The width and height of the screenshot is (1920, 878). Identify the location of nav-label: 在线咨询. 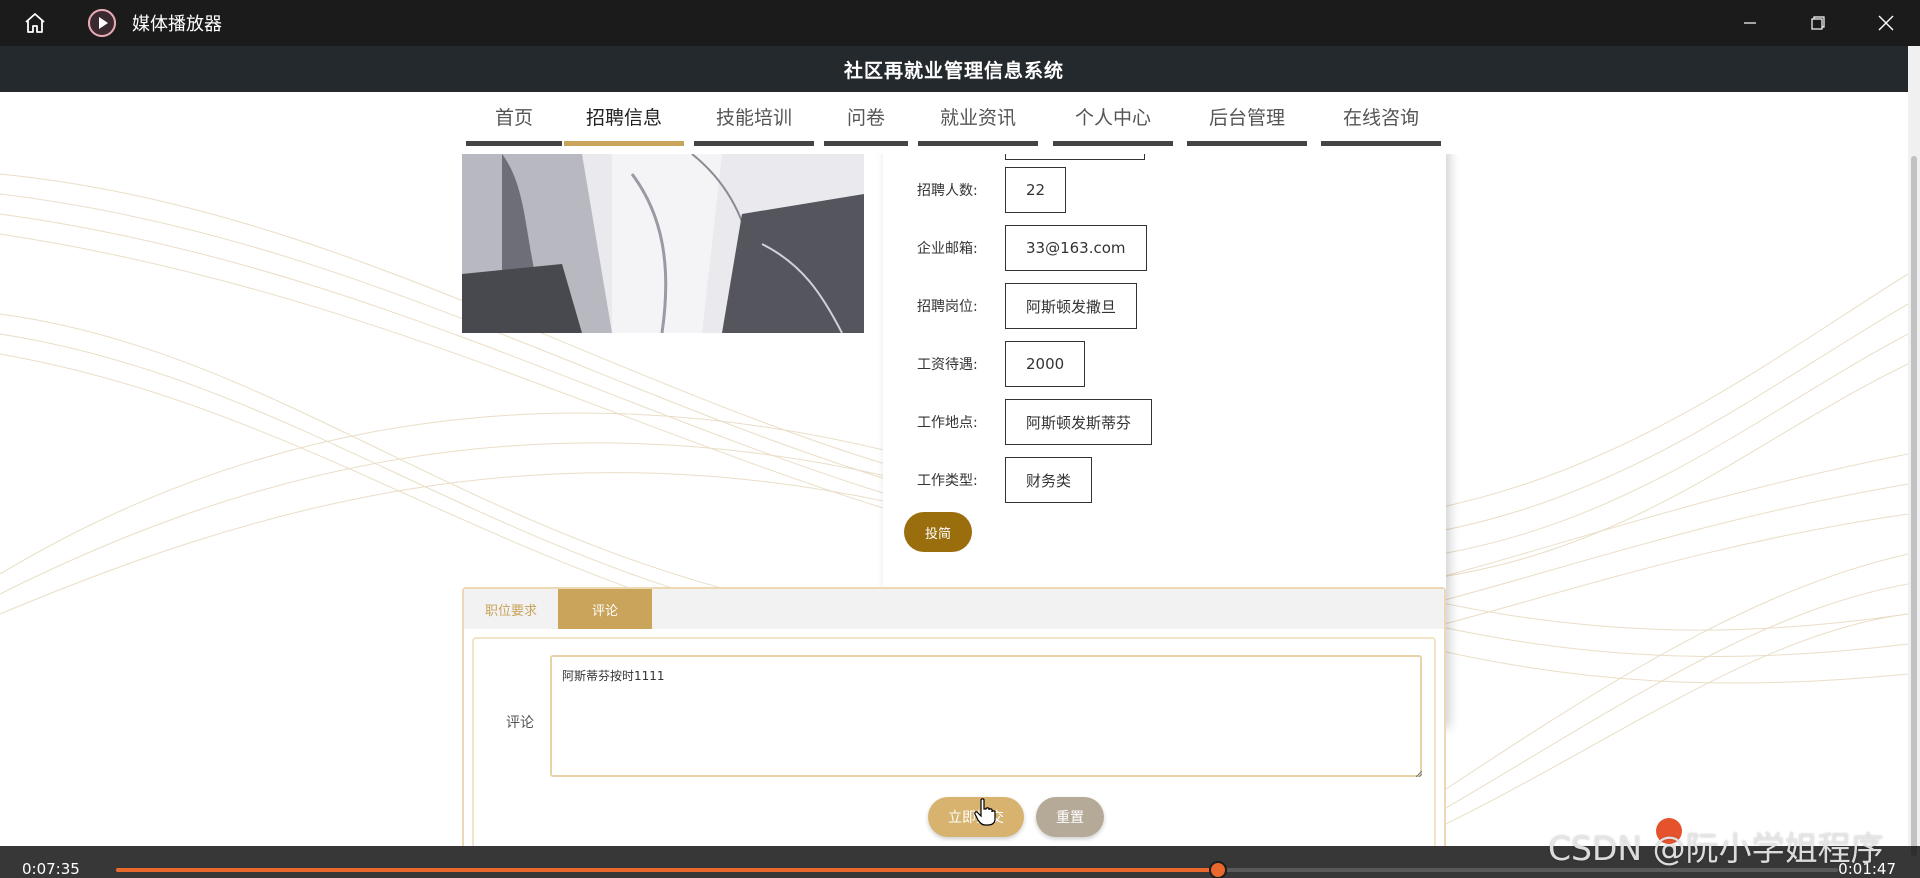
(1380, 118).